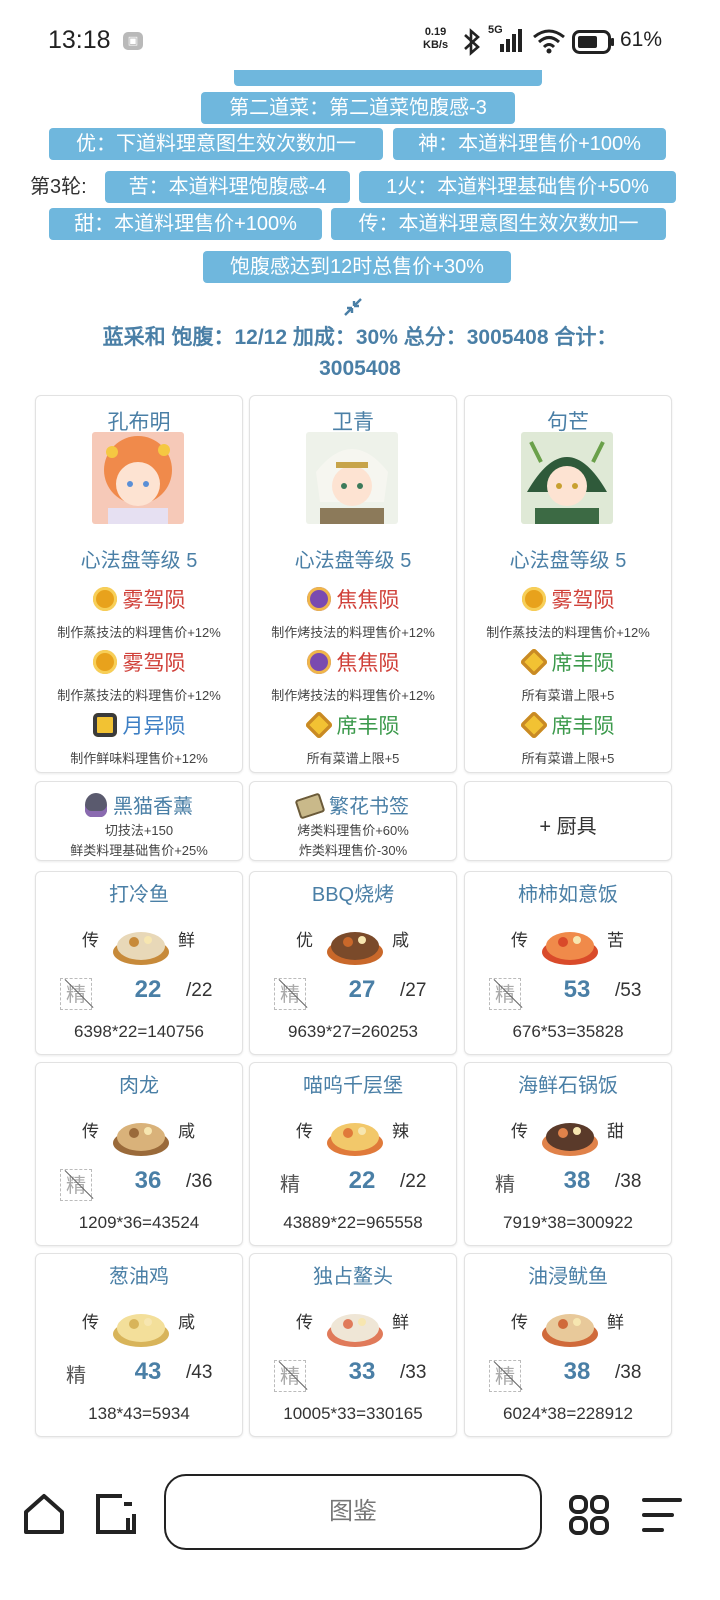  What do you see at coordinates (568, 695) in the screenshot?
I see `skill-desc: 所有菜谱上限+5` at bounding box center [568, 695].